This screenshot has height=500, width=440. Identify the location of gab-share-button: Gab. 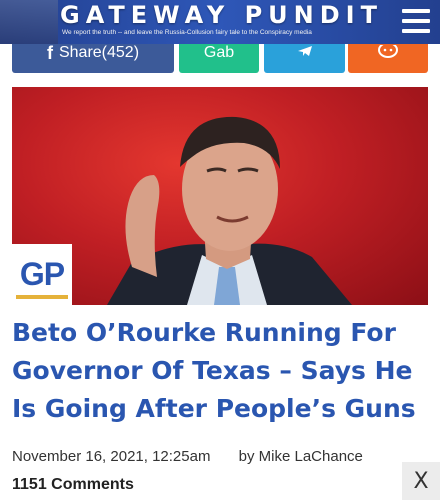
(219, 58).